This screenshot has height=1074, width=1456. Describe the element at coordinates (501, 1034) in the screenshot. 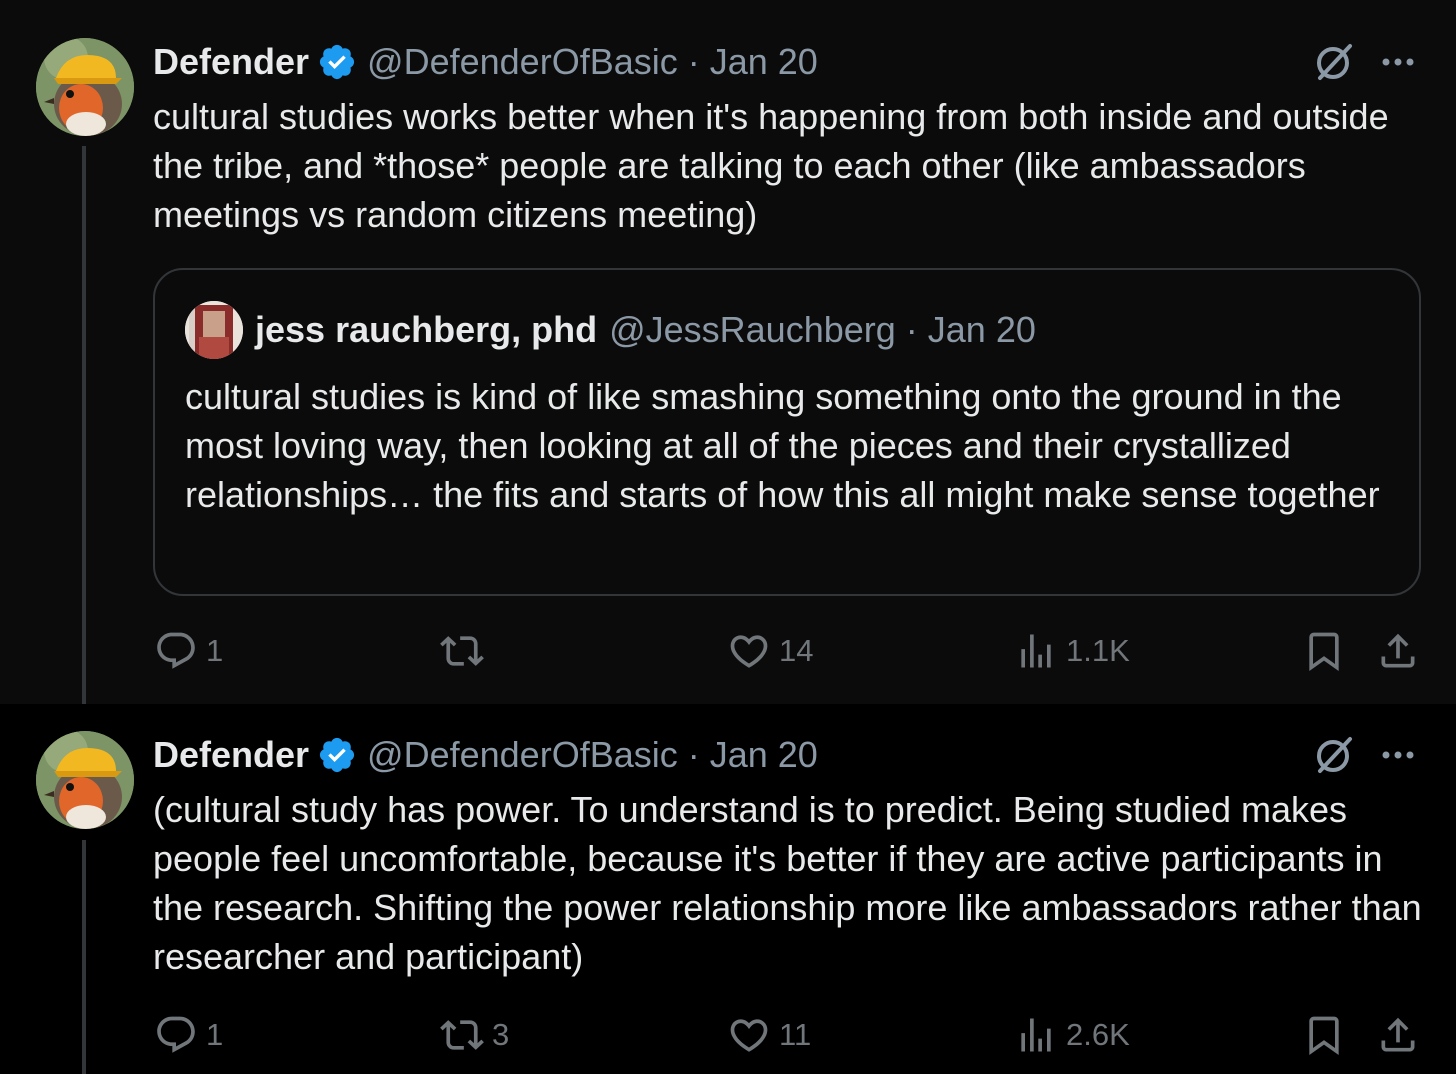

I see `repost-count: 3` at that location.